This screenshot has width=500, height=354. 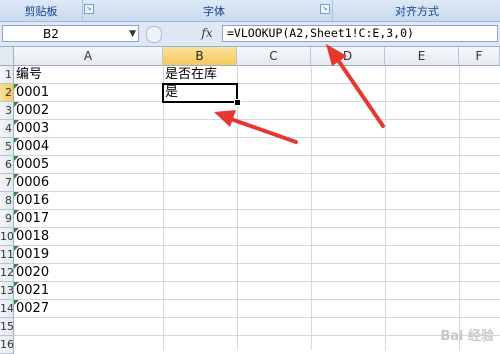 What do you see at coordinates (299, 94) in the screenshot?
I see `annotation-arrows` at bounding box center [299, 94].